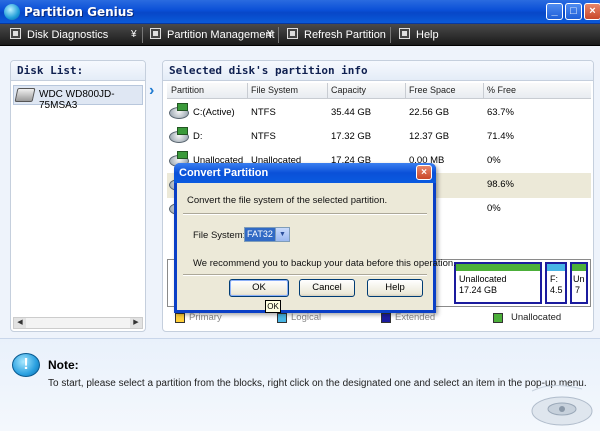 The height and width of the screenshot is (431, 600). Describe the element at coordinates (429, 112) in the screenshot. I see `free-space: 22.56 GB` at that location.